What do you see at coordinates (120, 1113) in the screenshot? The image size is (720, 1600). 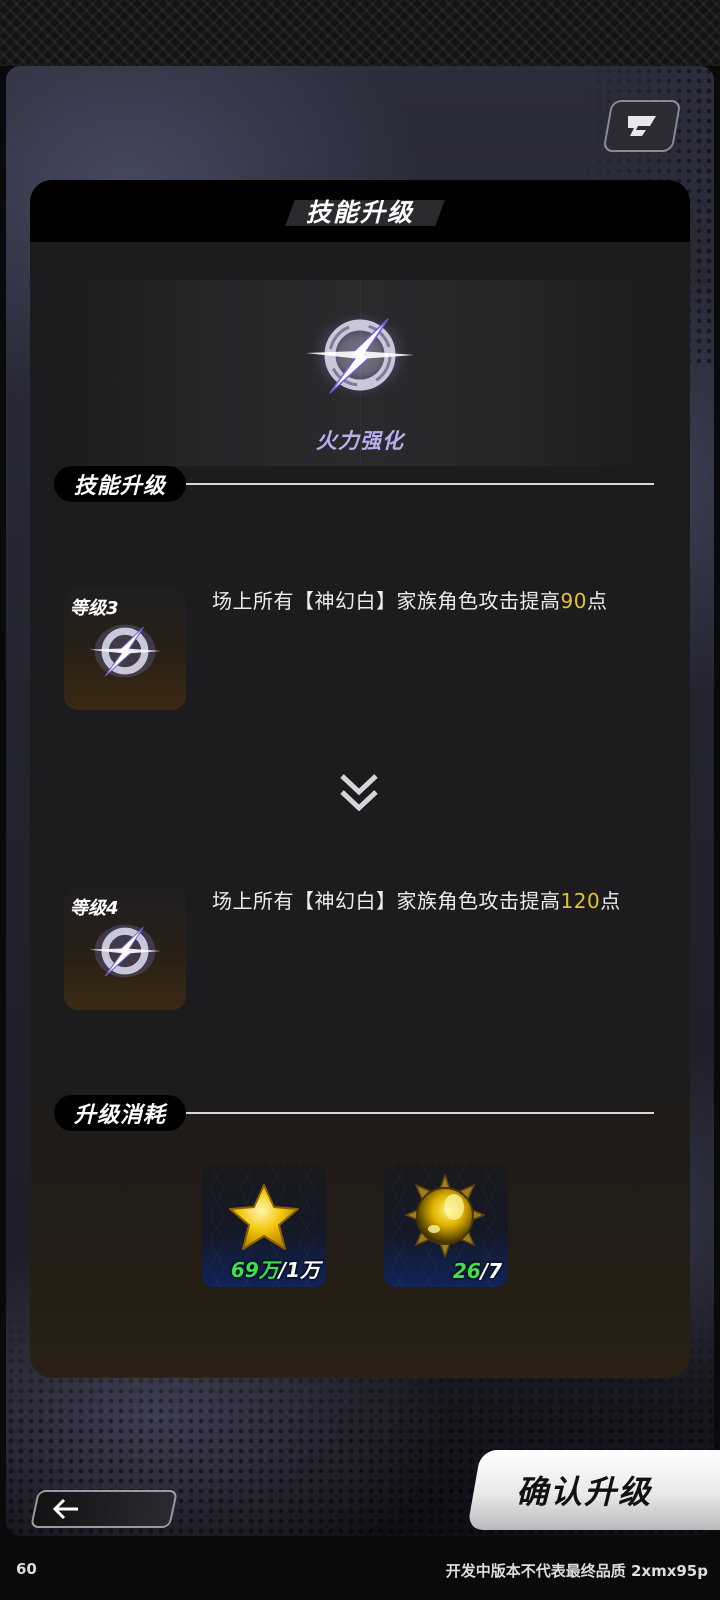 I see `section-title-cost: 升级消耗` at bounding box center [120, 1113].